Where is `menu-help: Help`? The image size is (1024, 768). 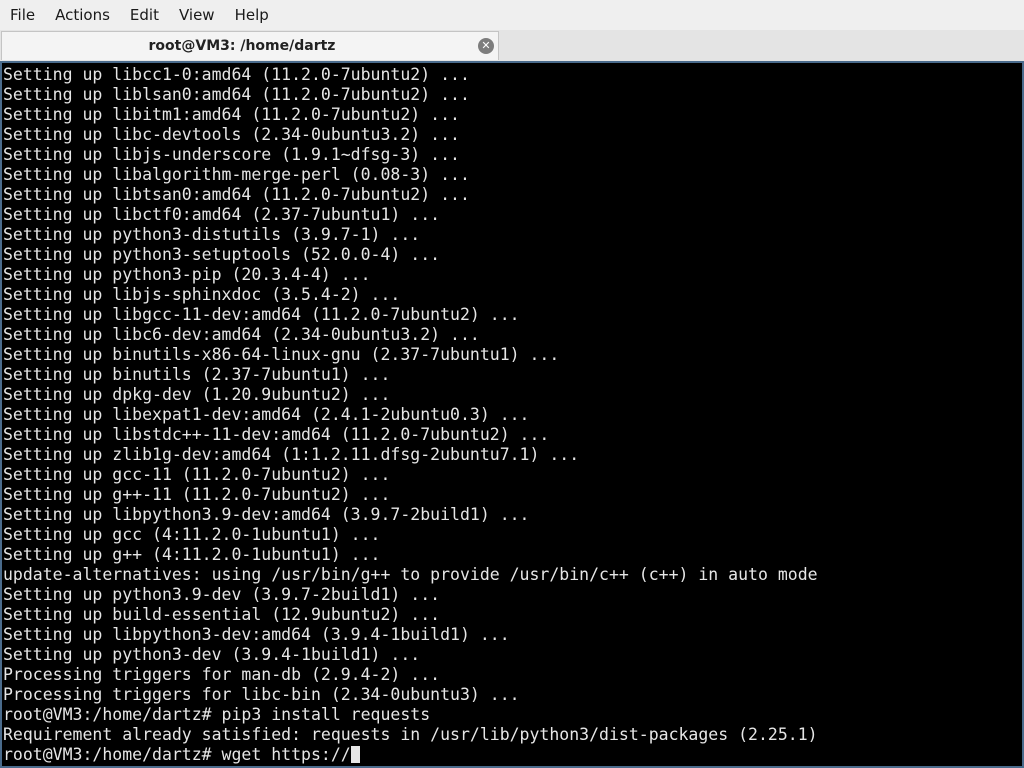
menu-help: Help is located at coordinates (252, 15).